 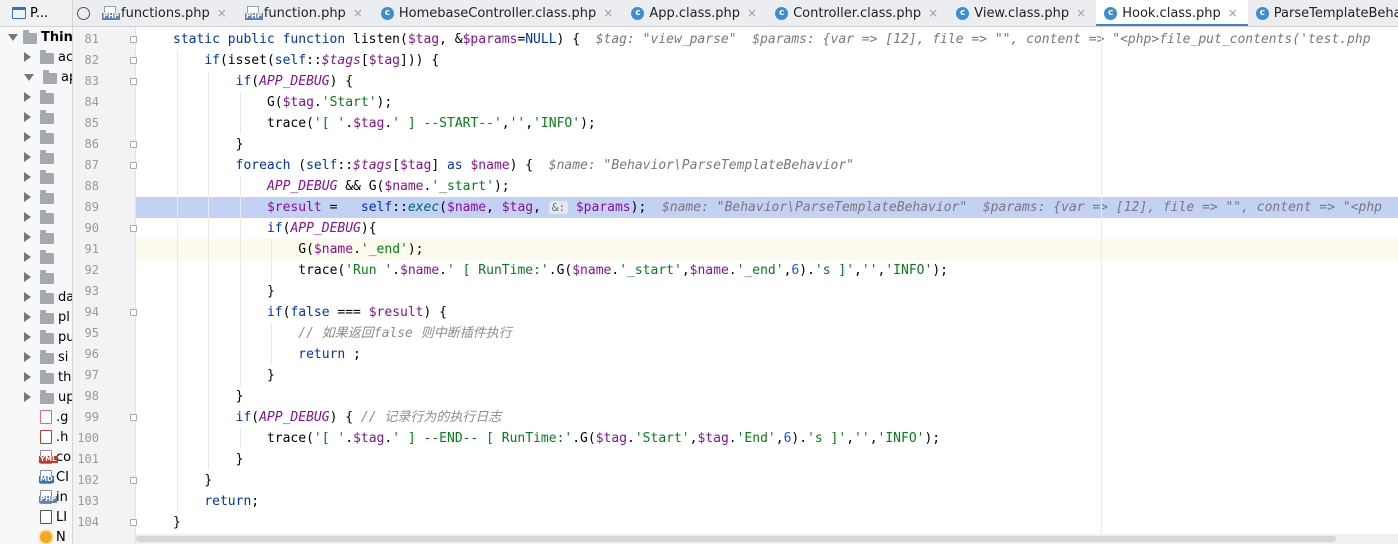 I want to click on line-number: 102, so click(x=86, y=480).